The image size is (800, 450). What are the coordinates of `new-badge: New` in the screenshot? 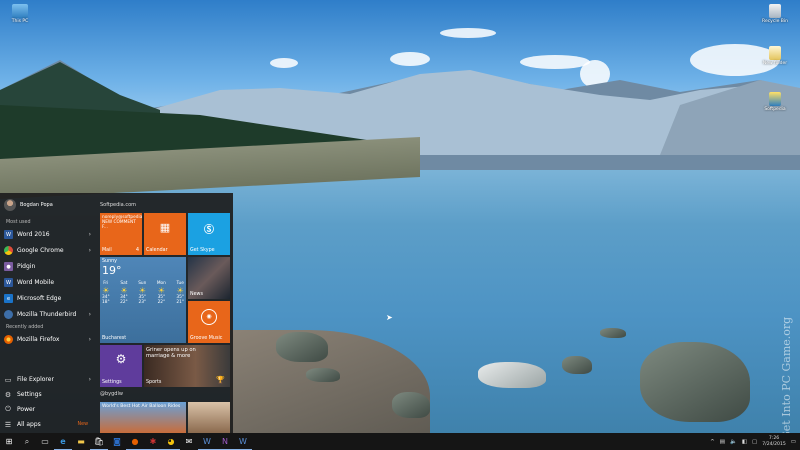 It's located at (82, 424).